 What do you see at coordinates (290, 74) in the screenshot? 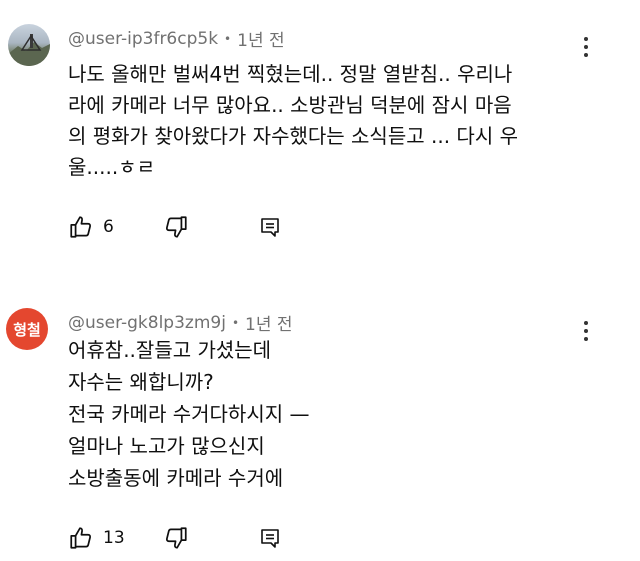
I see `comment-text-line: 나도 올해만 벌써4번 찍혔는데.. 정말 열받침.. 우리나` at bounding box center [290, 74].